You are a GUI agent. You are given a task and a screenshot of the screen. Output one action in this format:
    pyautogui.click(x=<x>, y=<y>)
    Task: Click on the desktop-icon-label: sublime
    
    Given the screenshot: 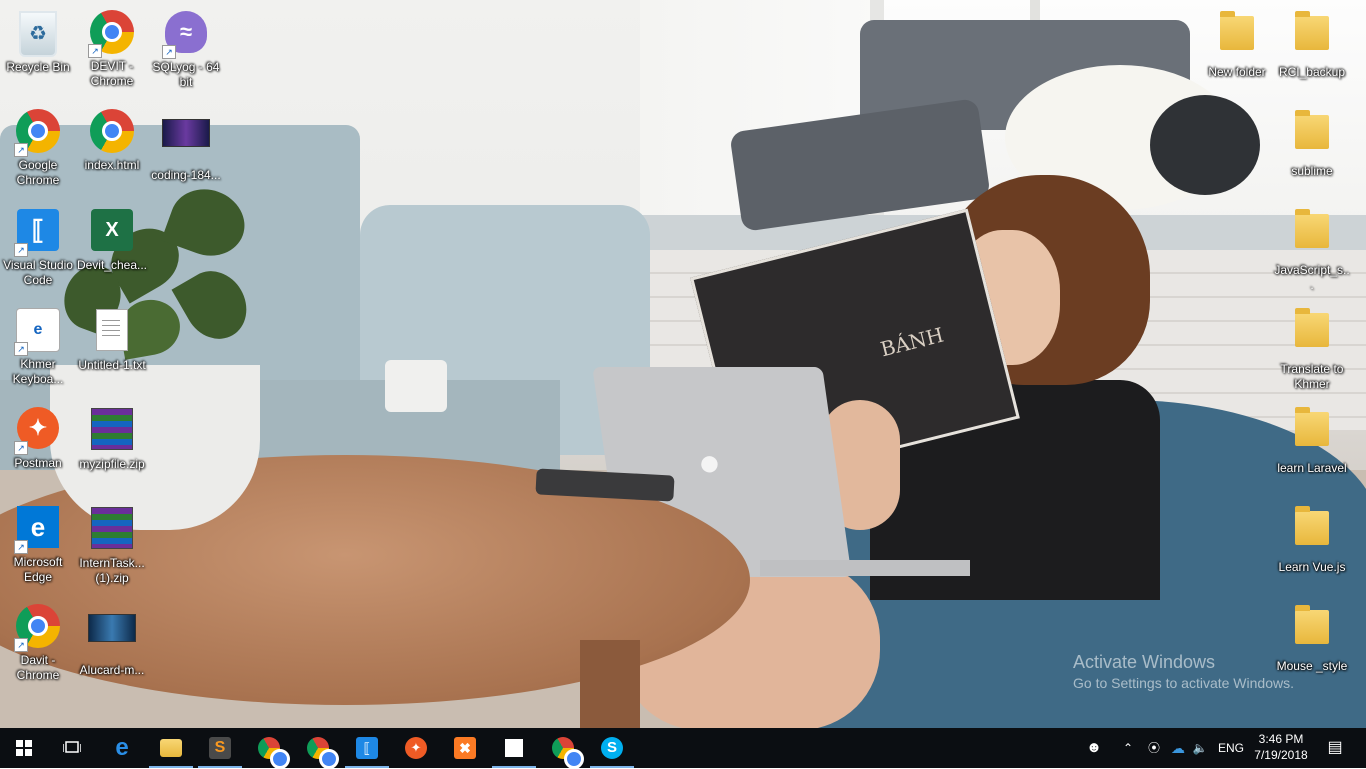 What is the action you would take?
    pyautogui.click(x=1312, y=171)
    